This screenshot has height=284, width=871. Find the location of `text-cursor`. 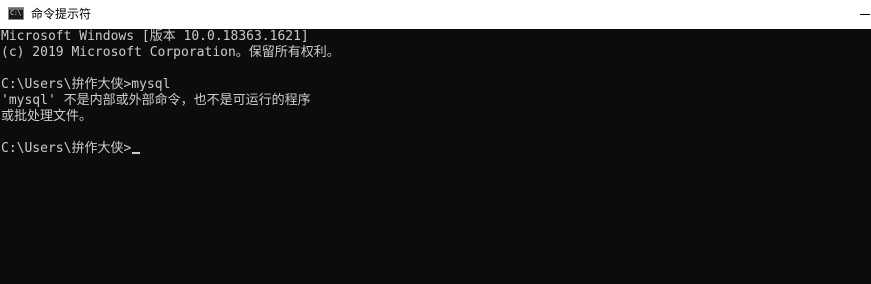

text-cursor is located at coordinates (136, 153).